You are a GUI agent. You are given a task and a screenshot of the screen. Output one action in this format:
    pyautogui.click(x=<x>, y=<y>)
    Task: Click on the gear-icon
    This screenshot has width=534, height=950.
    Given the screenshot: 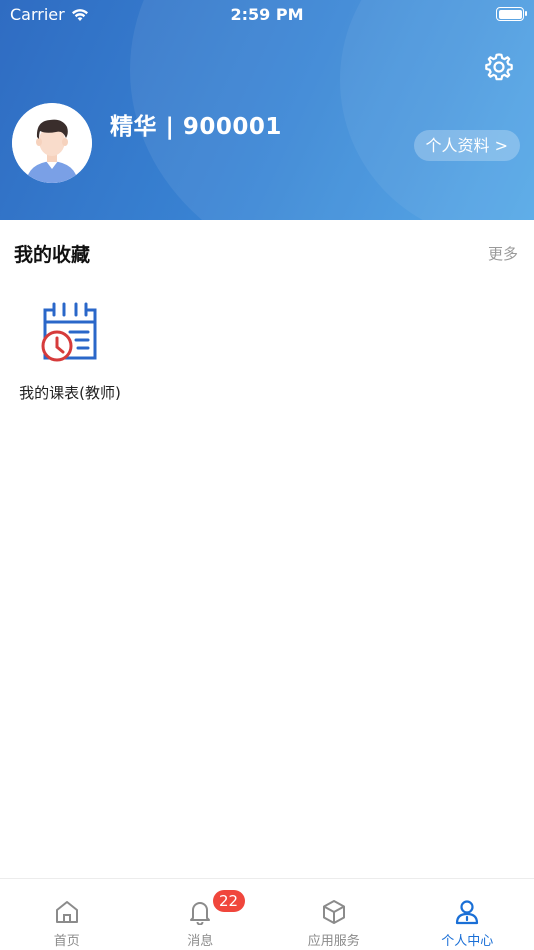 What is the action you would take?
    pyautogui.click(x=499, y=67)
    